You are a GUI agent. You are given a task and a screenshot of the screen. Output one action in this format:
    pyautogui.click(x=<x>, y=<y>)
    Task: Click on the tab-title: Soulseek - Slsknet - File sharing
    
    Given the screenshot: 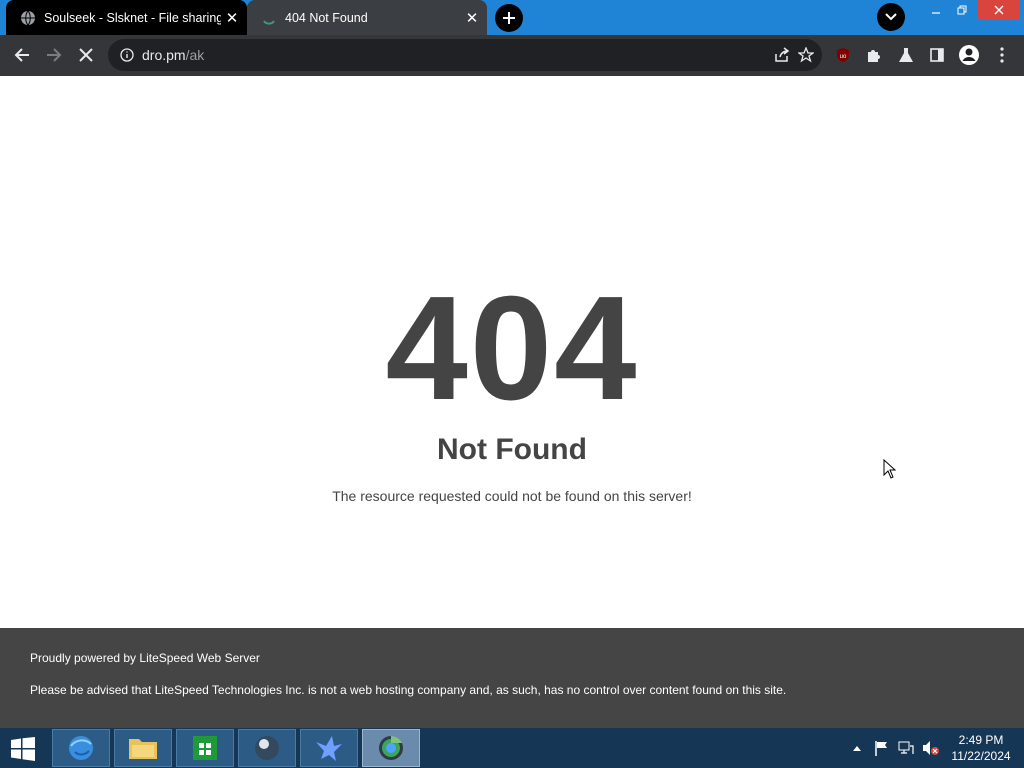 What is the action you would take?
    pyautogui.click(x=132, y=17)
    